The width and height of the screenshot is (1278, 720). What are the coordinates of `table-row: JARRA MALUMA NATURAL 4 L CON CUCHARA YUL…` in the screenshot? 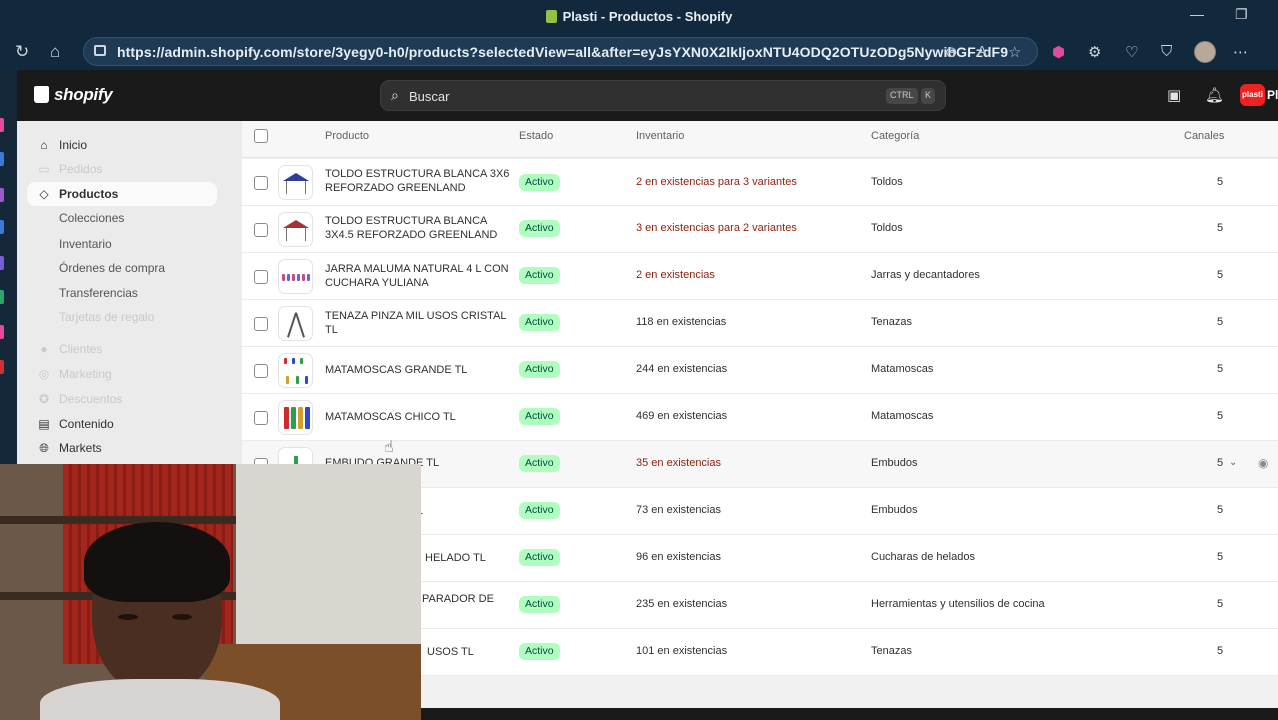 It's located at (760, 276).